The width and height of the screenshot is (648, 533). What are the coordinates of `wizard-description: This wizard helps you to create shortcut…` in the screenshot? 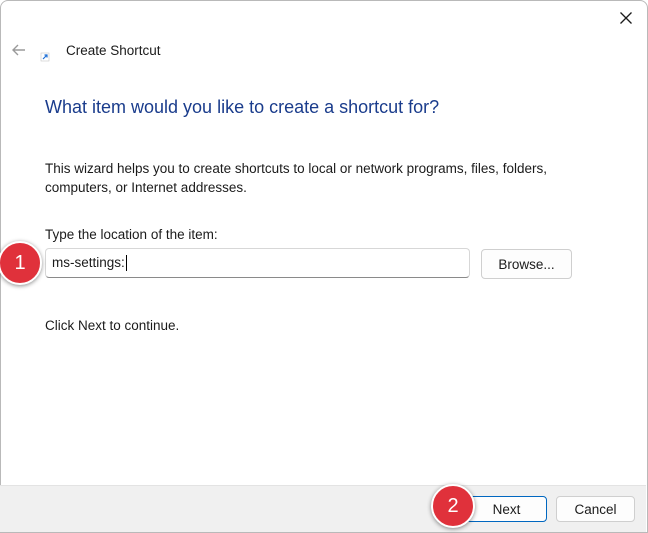 It's located at (296, 178).